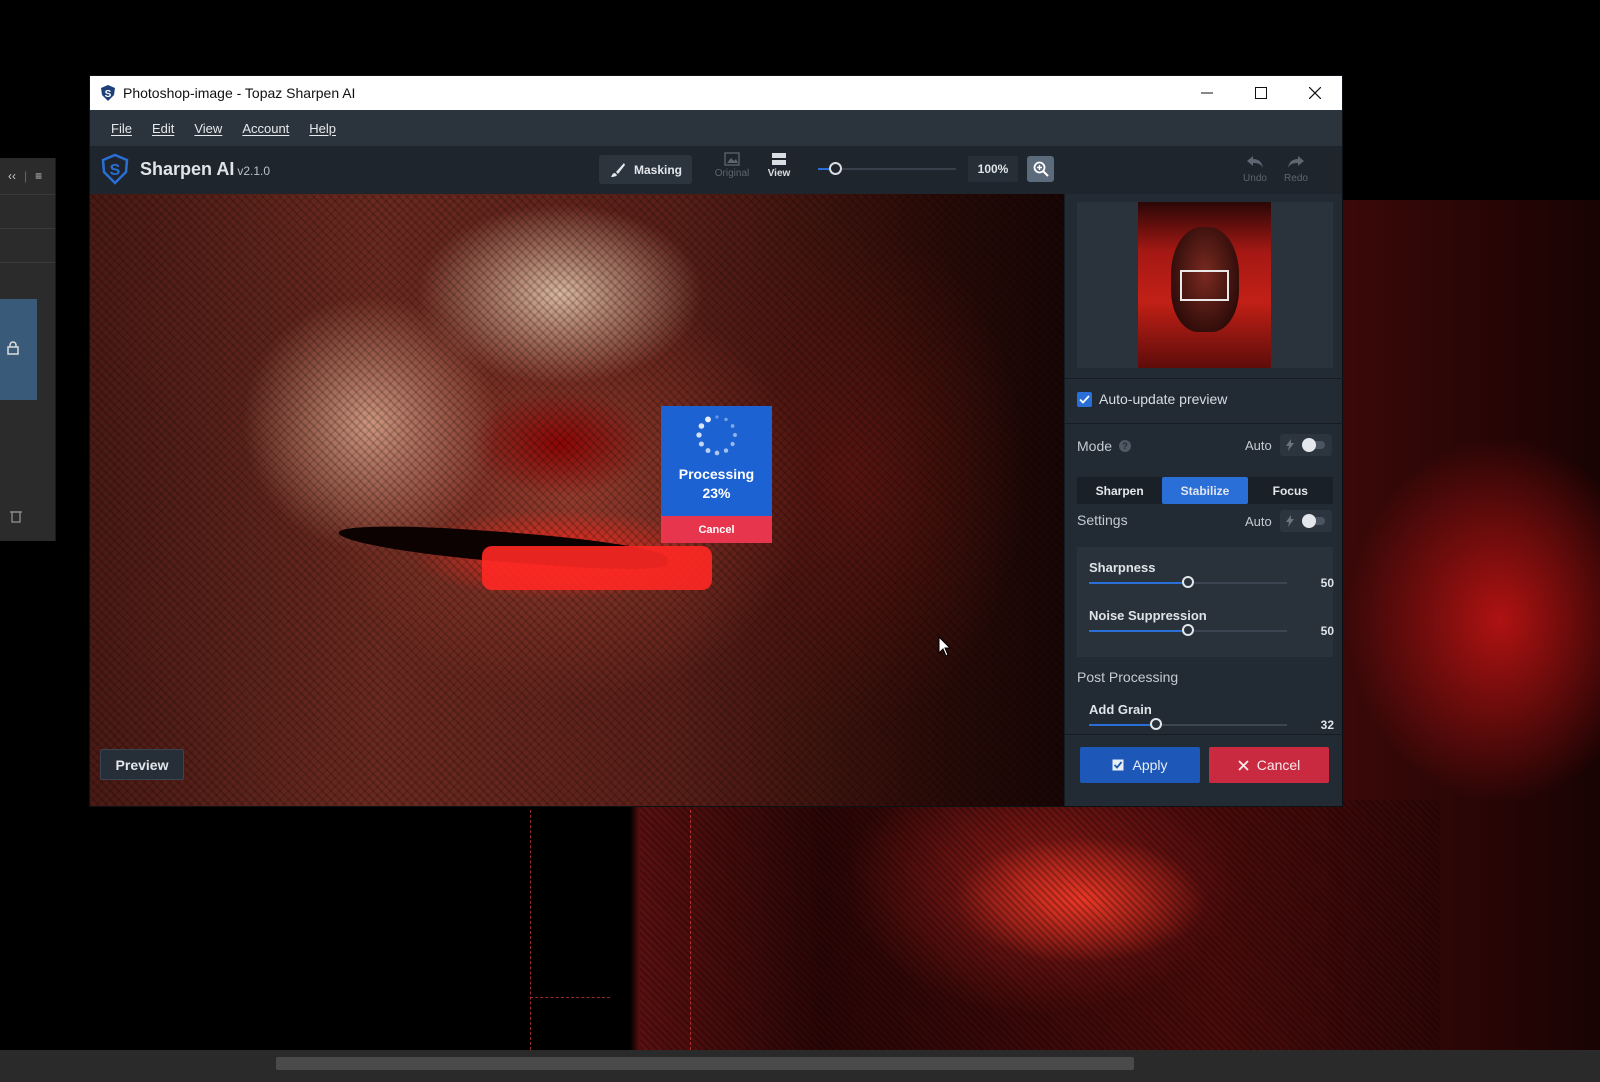 Image resolution: width=1600 pixels, height=1082 pixels. I want to click on add-grain-label: Add Grain, so click(1120, 709).